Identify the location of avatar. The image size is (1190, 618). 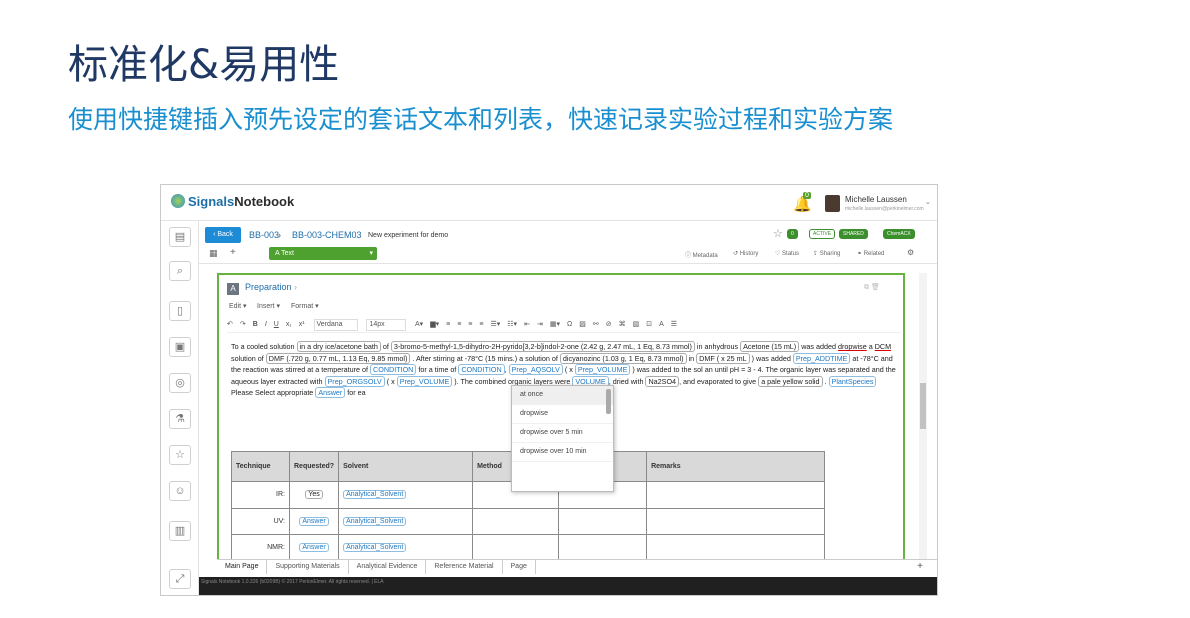
(832, 203).